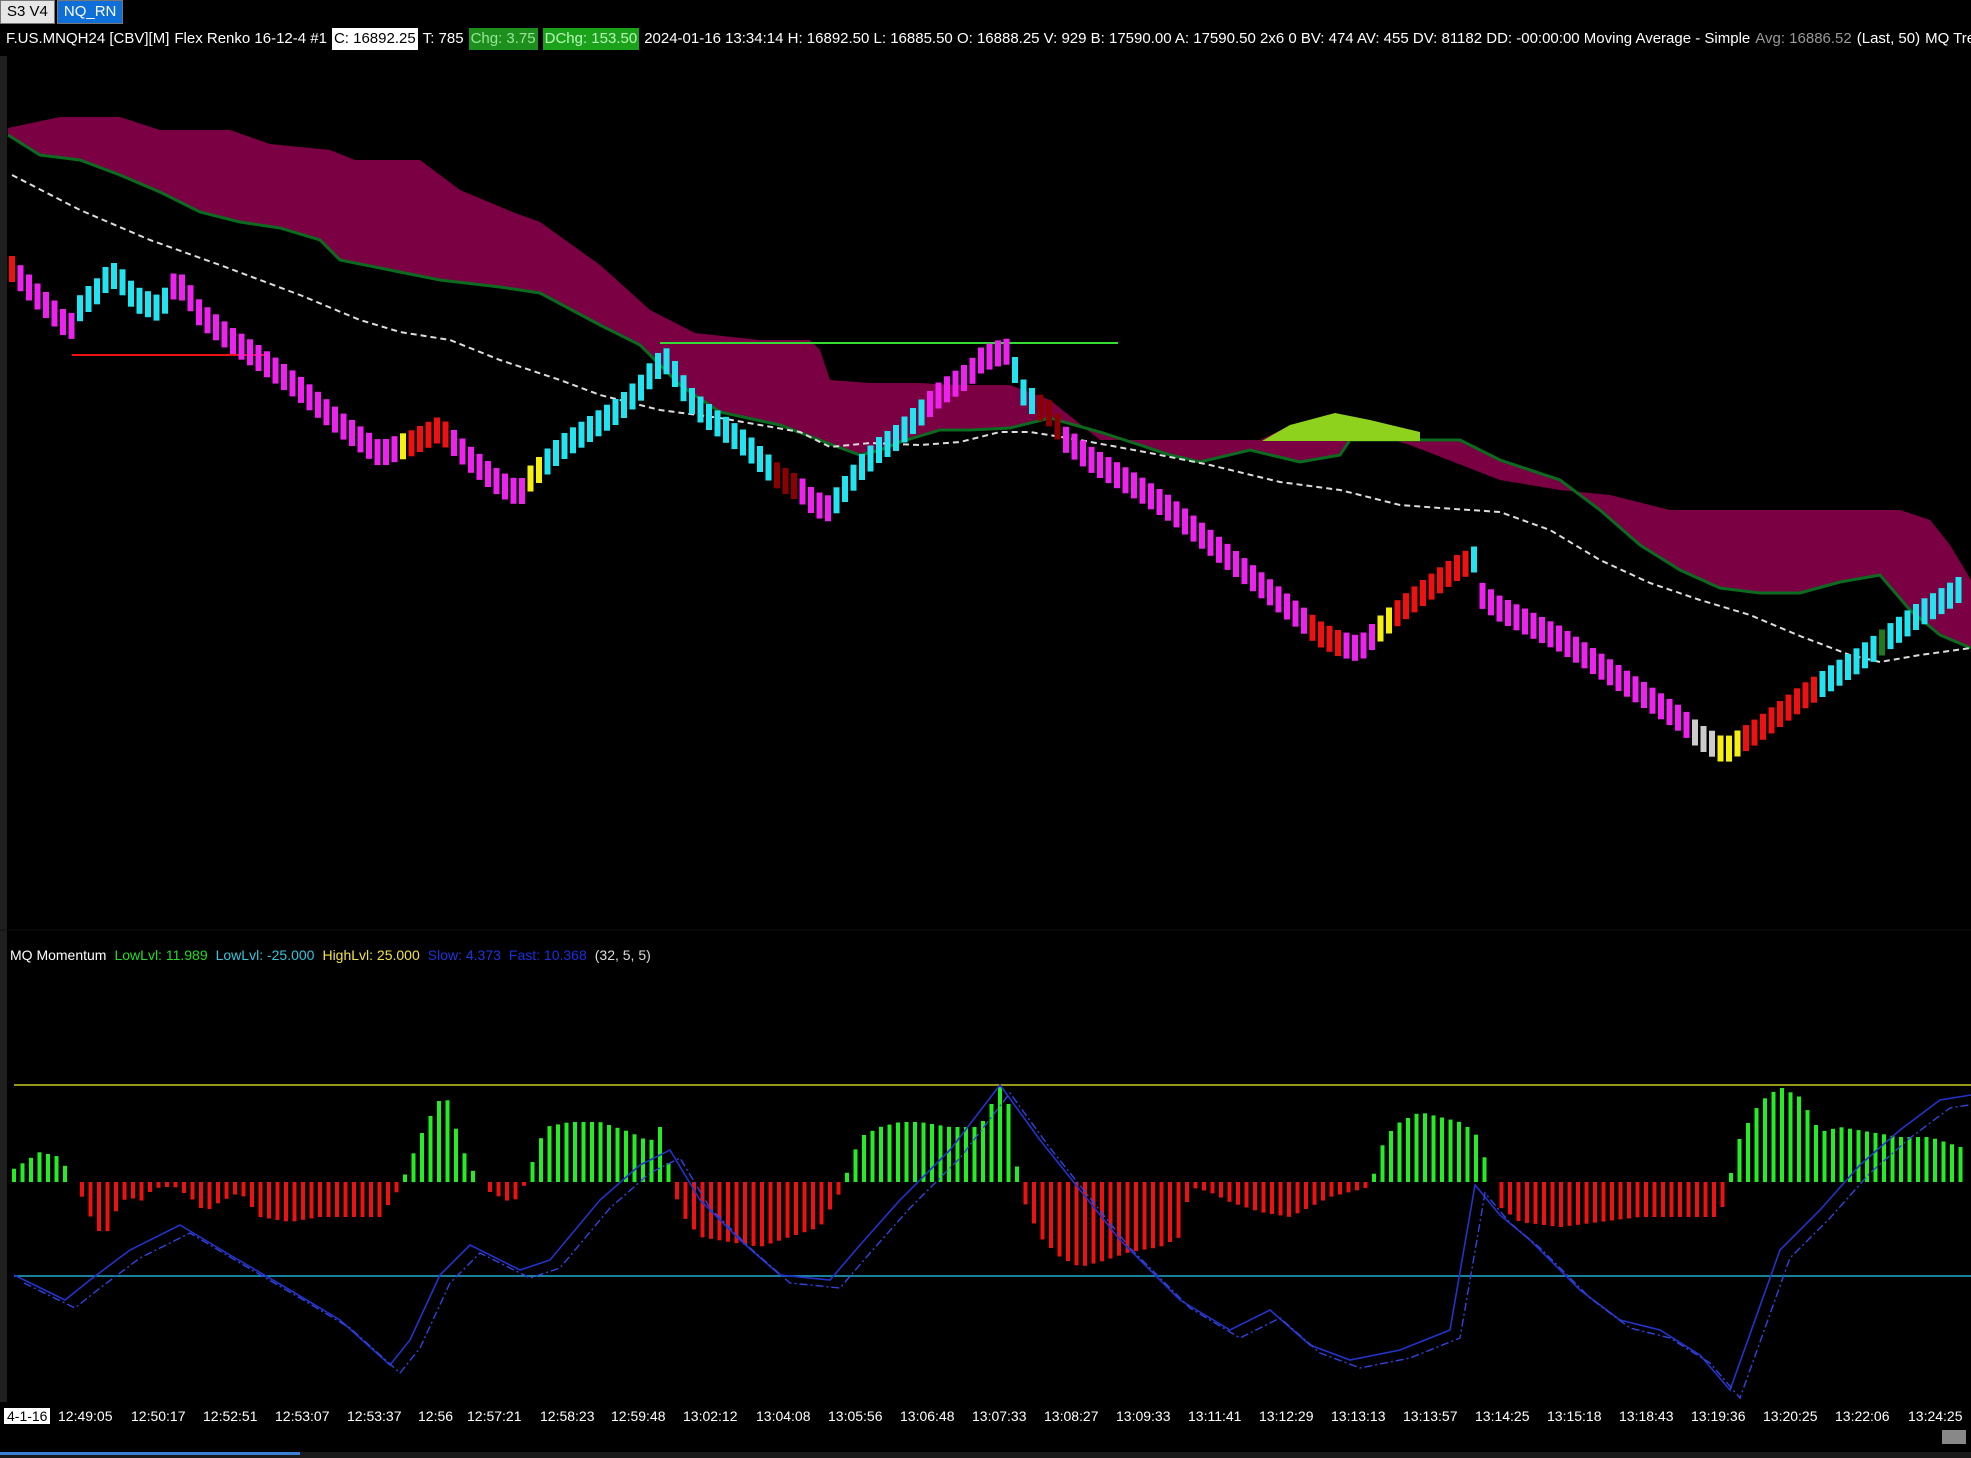  Describe the element at coordinates (1935, 1416) in the screenshot. I see `time-tick-label: 13:24:25` at that location.